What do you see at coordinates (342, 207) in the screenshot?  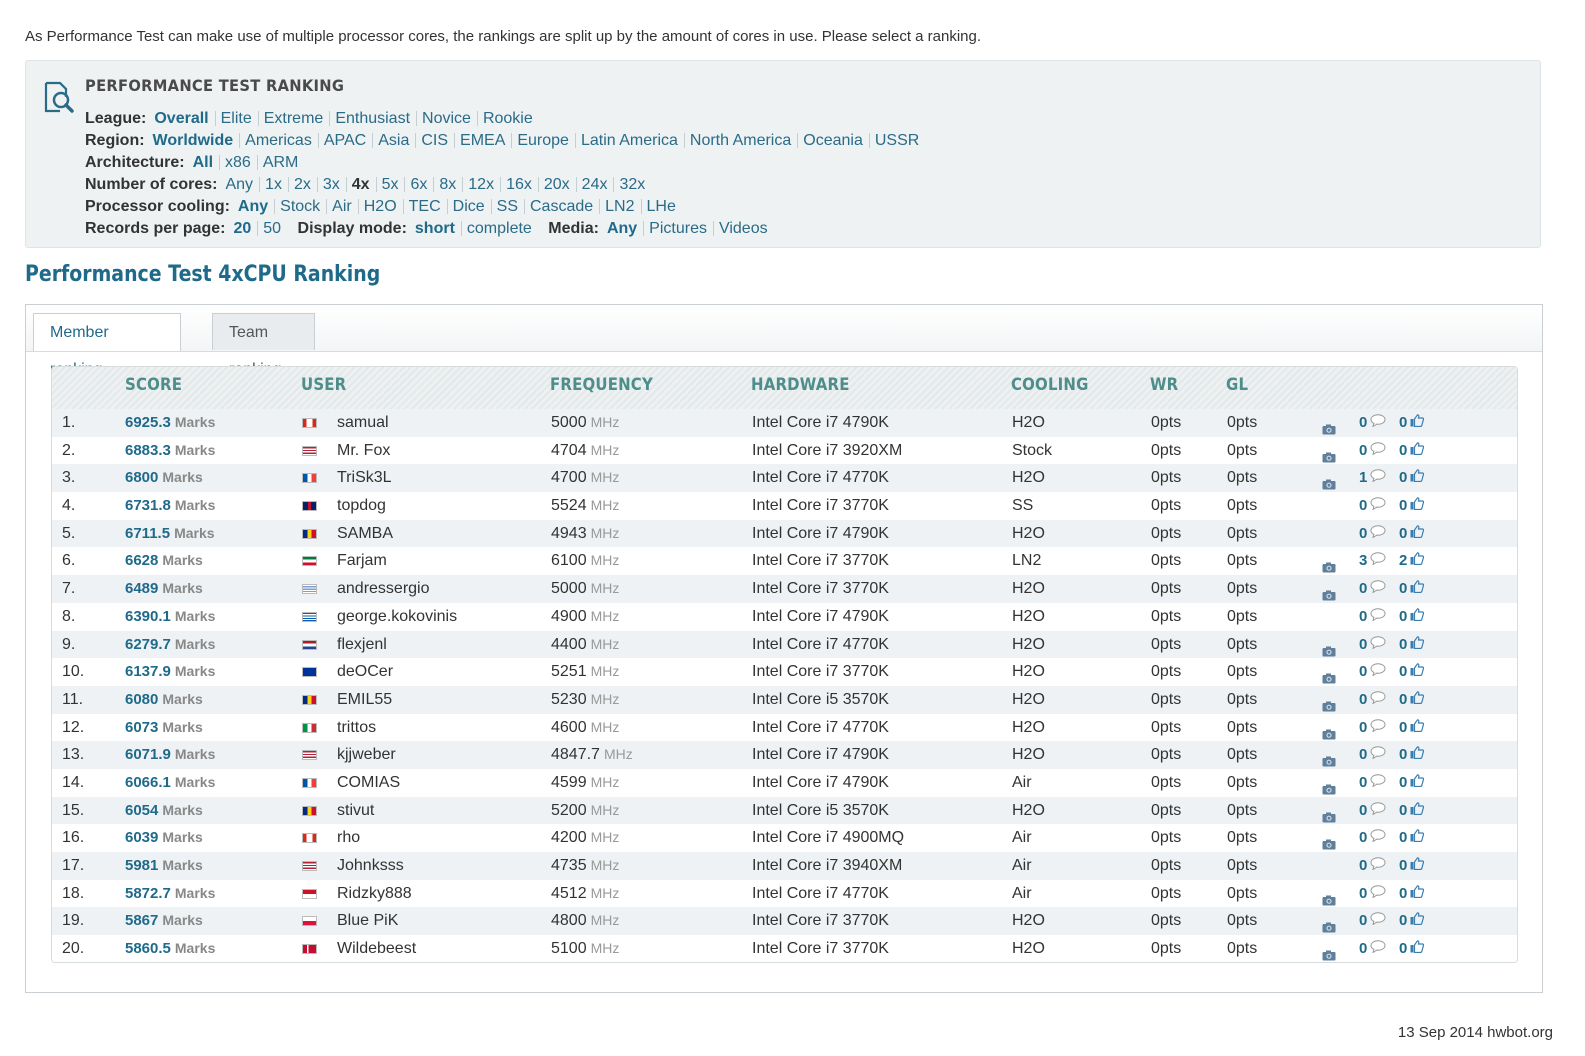 I see `cooling-option-air: Air` at bounding box center [342, 207].